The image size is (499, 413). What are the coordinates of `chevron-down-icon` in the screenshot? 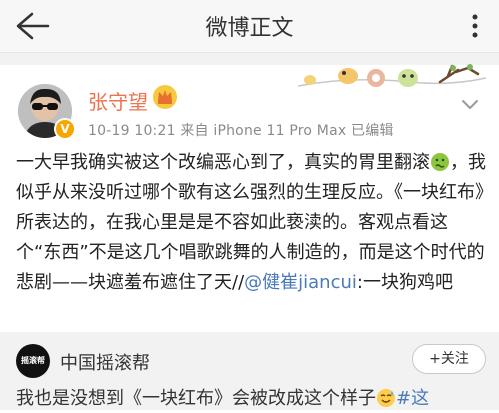 It's located at (470, 104).